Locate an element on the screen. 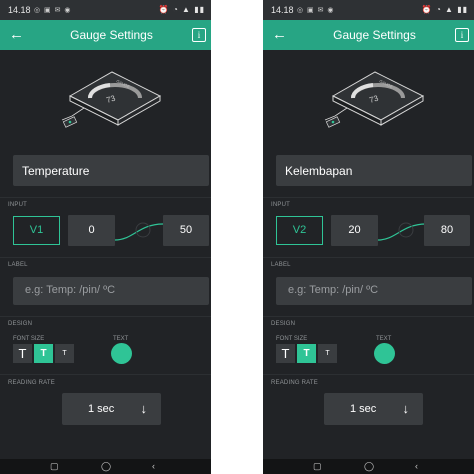  widget-name-value: Kelembapan is located at coordinates (319, 171).